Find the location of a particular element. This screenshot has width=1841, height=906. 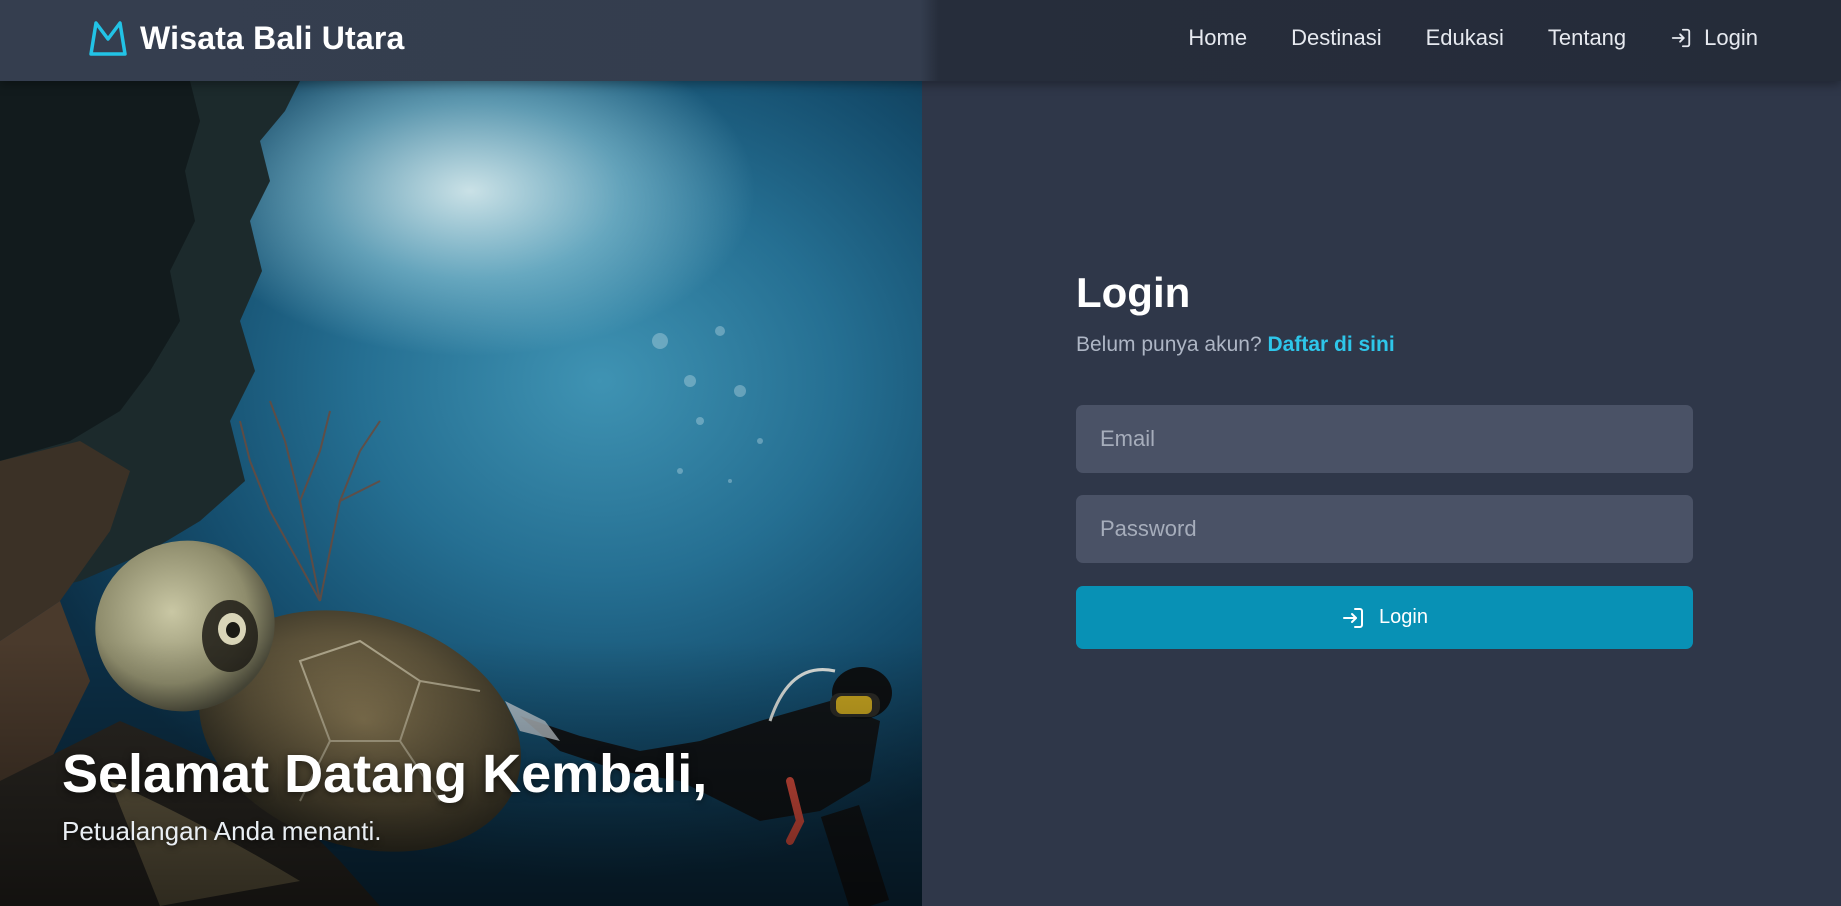

brand-logo: Wisata Bali Utara is located at coordinates (246, 38).